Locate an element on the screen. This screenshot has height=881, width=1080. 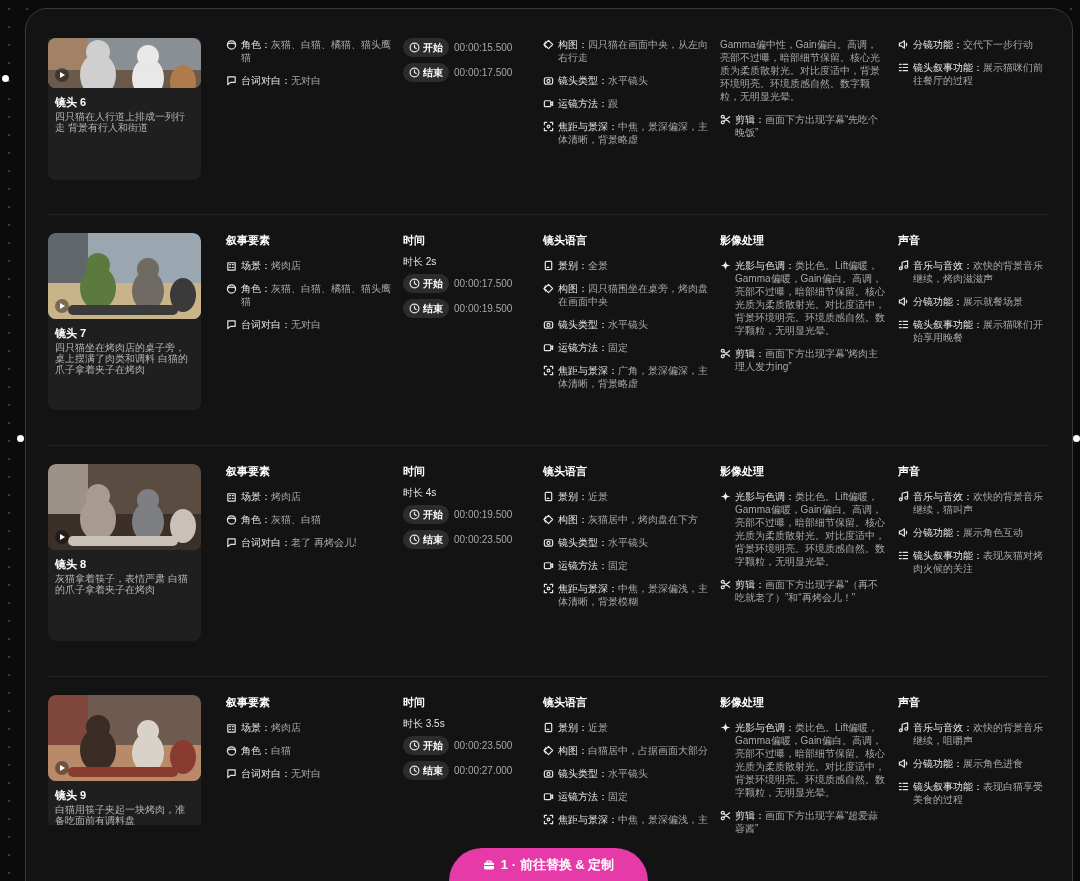
detail-text: 焦距与景深：广角，景深偏深，主体清晰，背景略虚 is located at coordinates (633, 377).